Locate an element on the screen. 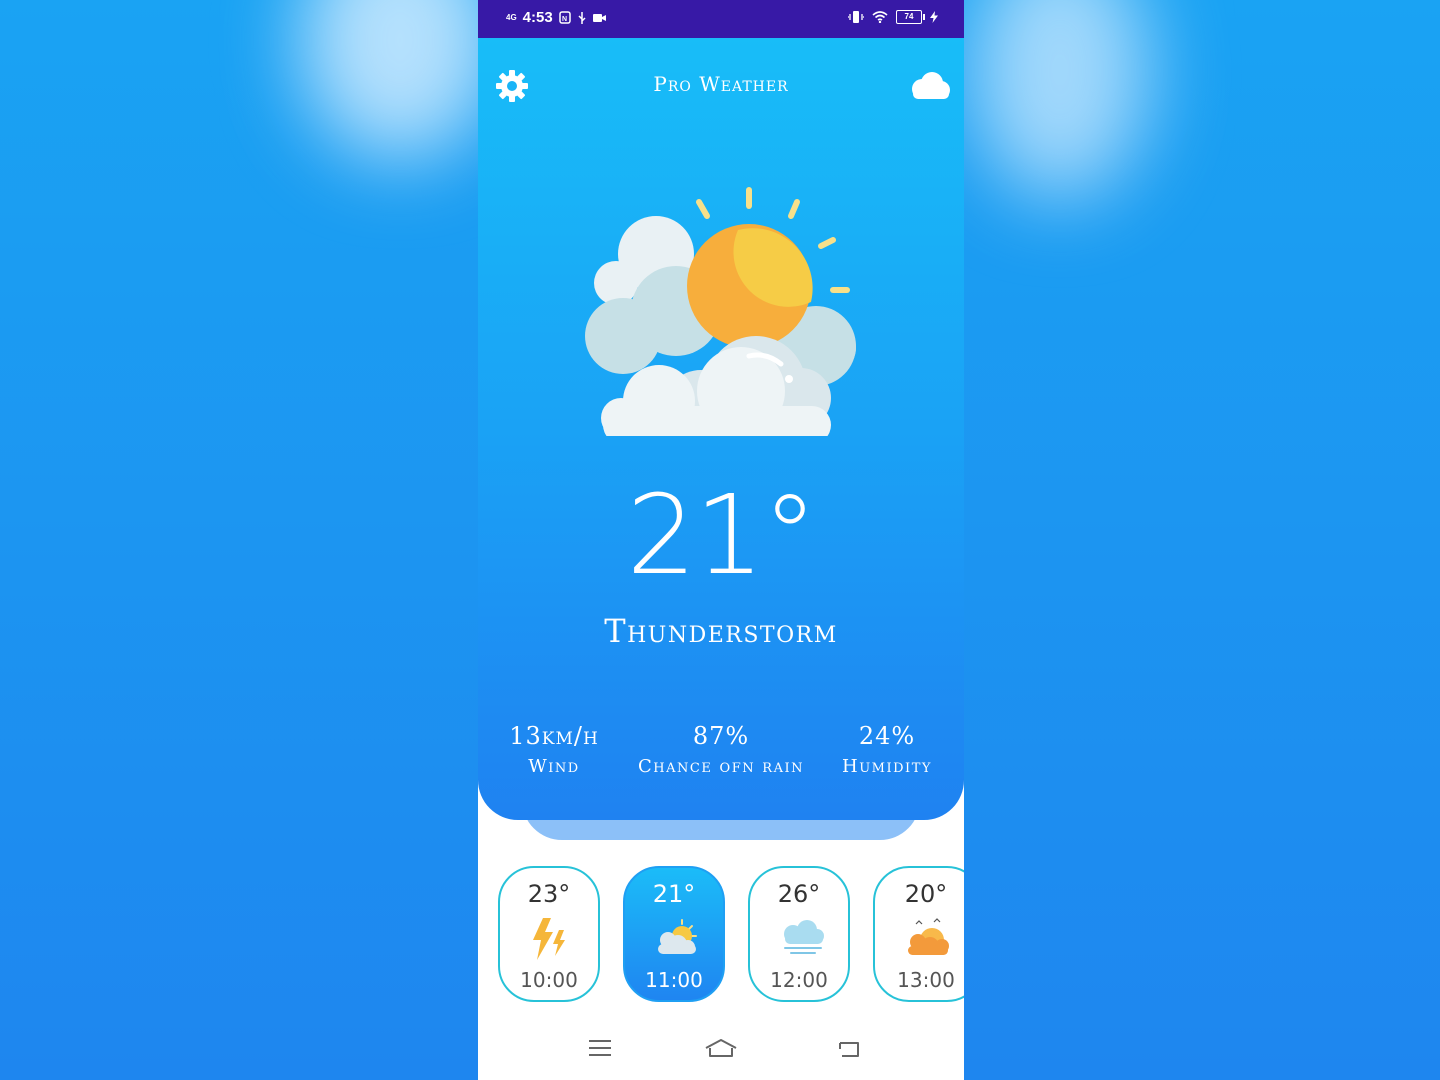  cloud-icon is located at coordinates (930, 86).